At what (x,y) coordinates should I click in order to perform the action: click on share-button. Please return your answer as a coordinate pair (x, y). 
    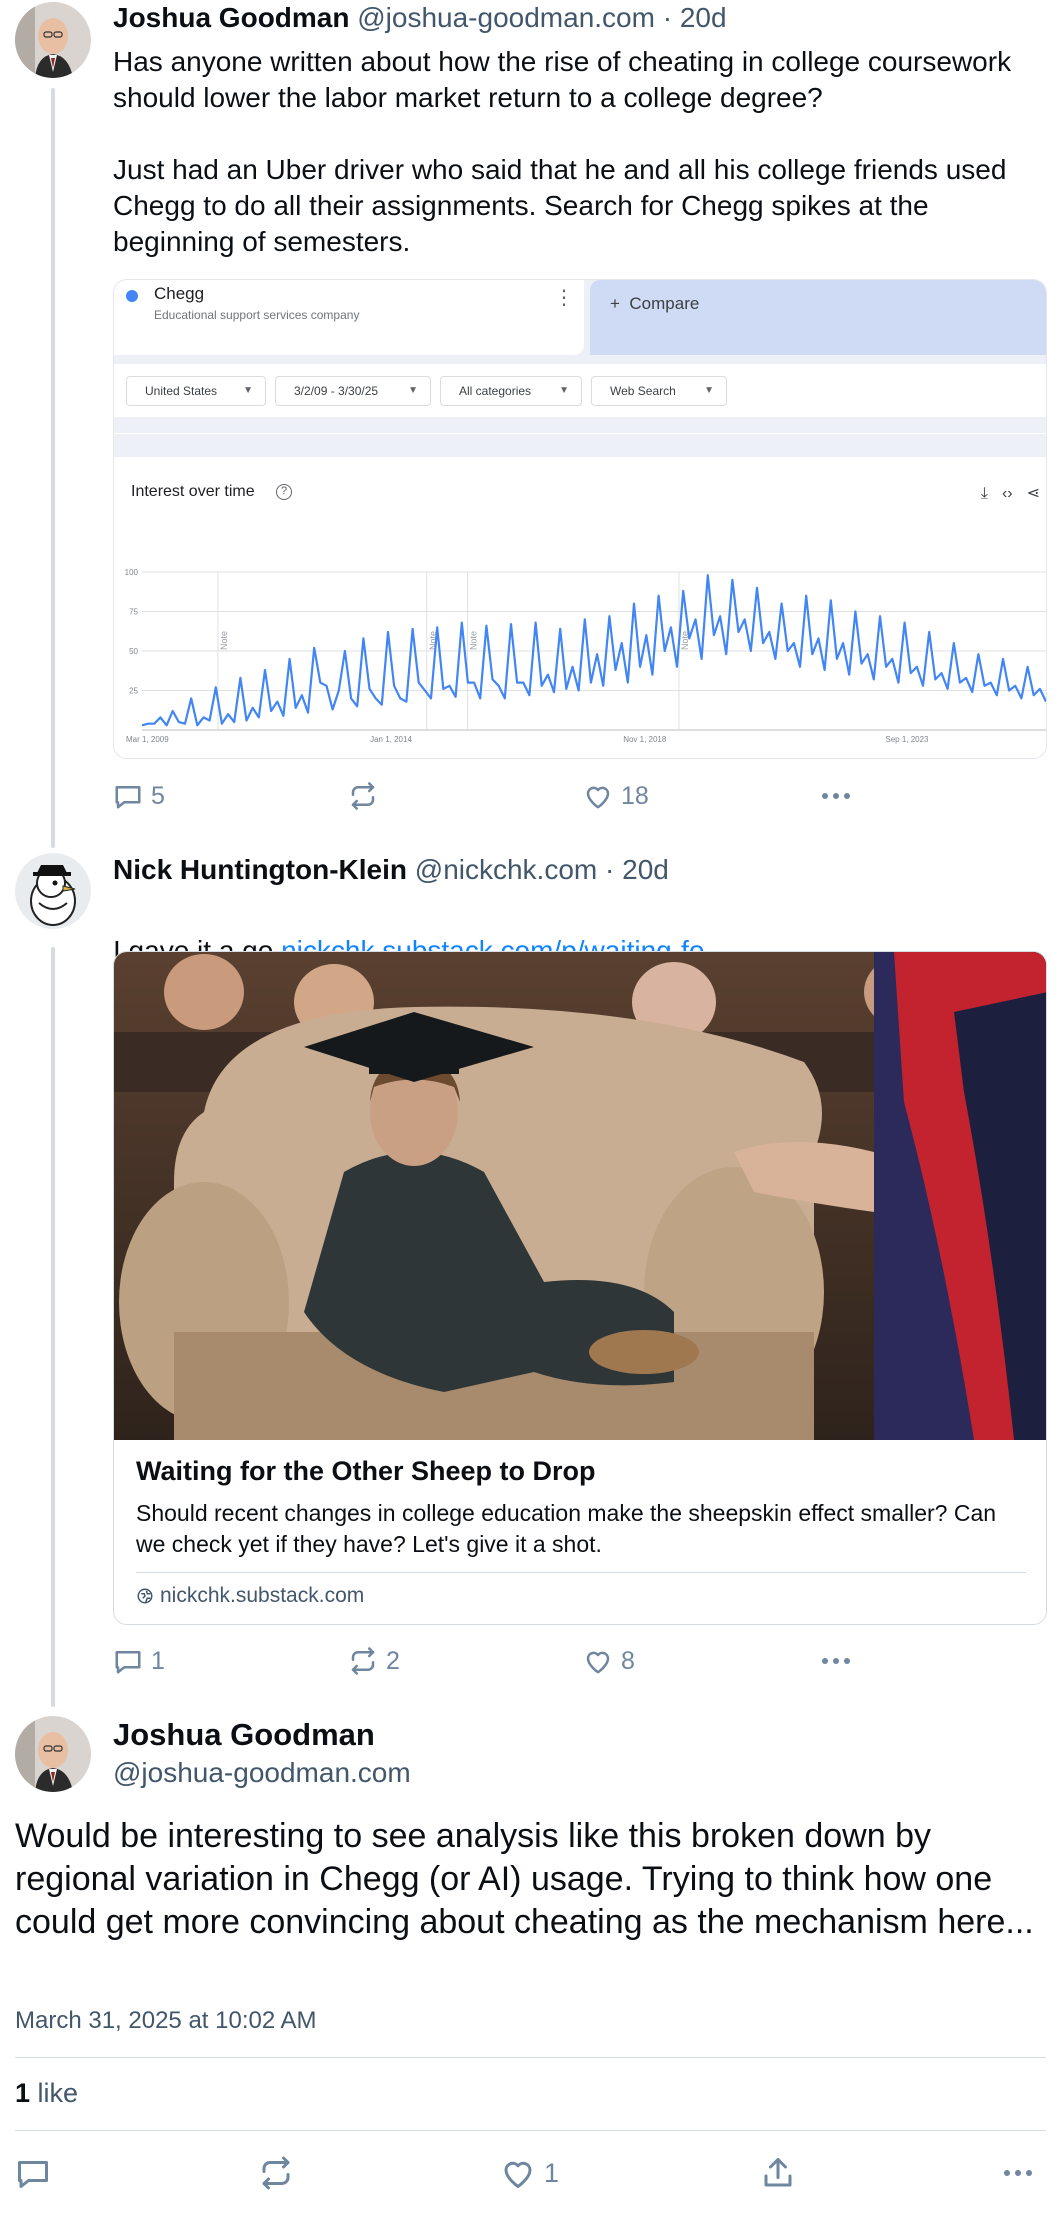
    Looking at the image, I should click on (778, 2173).